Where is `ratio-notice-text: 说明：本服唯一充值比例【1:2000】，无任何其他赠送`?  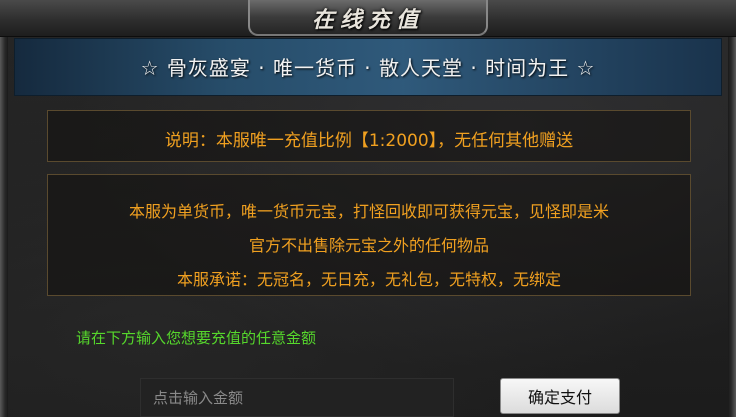
ratio-notice-text: 说明：本服唯一充值比例【1:2000】，无任何其他赠送 is located at coordinates (369, 141).